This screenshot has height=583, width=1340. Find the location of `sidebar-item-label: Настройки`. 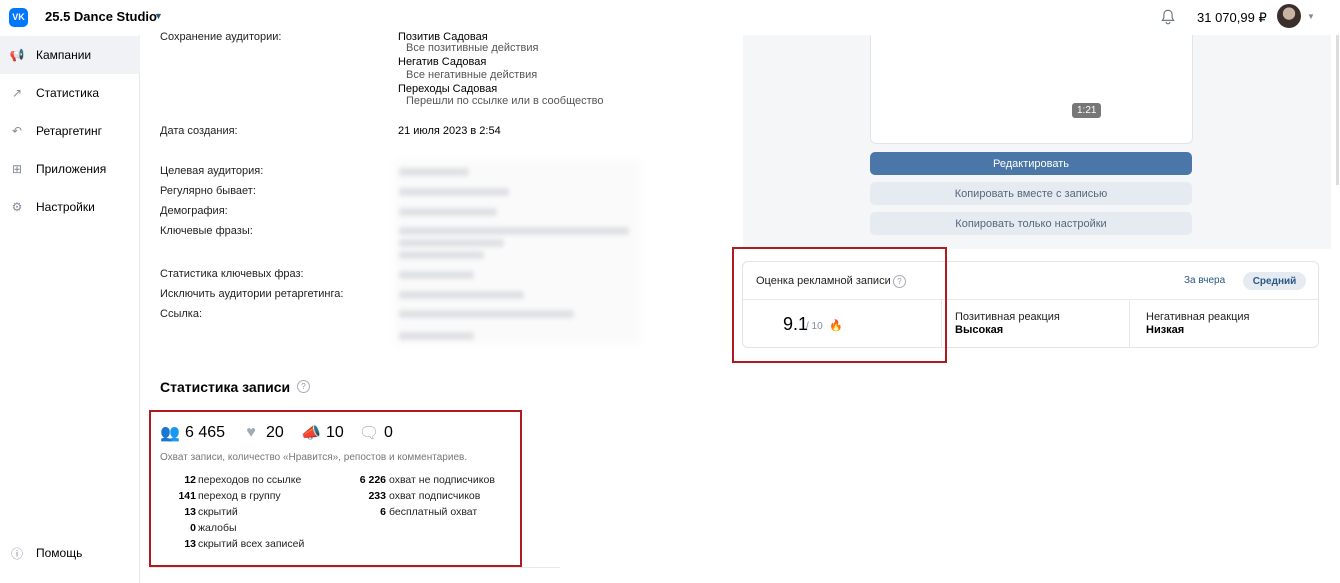

sidebar-item-label: Настройки is located at coordinates (65, 207).